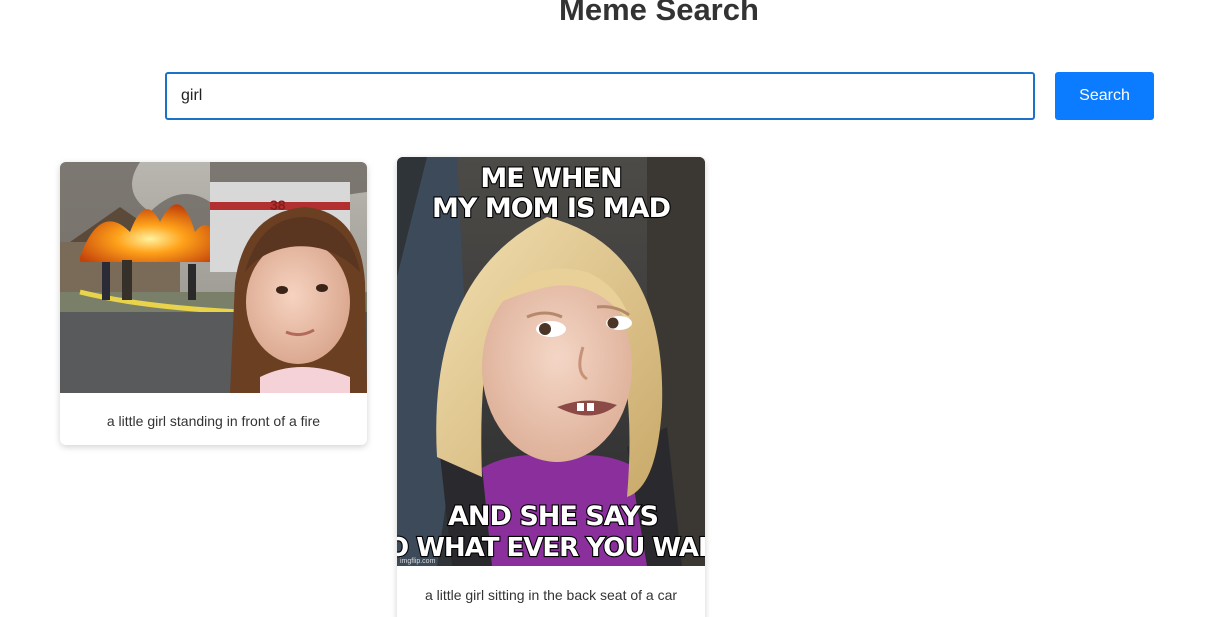  I want to click on svg-text: 38, so click(278, 205).